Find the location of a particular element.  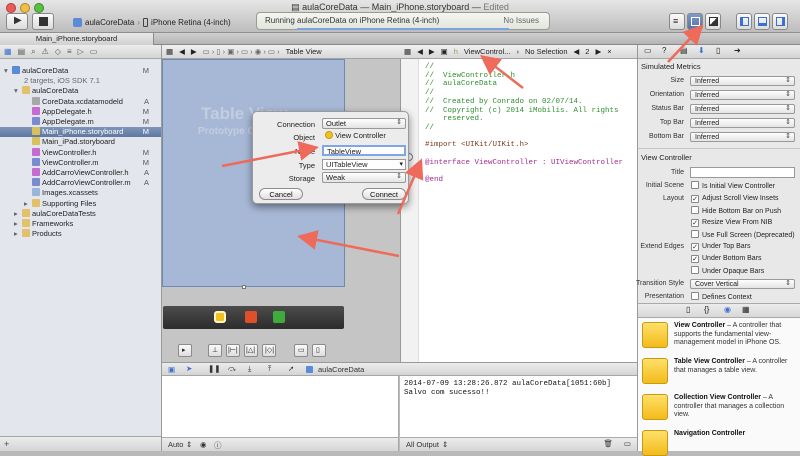

location-icon: ➚ is located at coordinates (291, 368).